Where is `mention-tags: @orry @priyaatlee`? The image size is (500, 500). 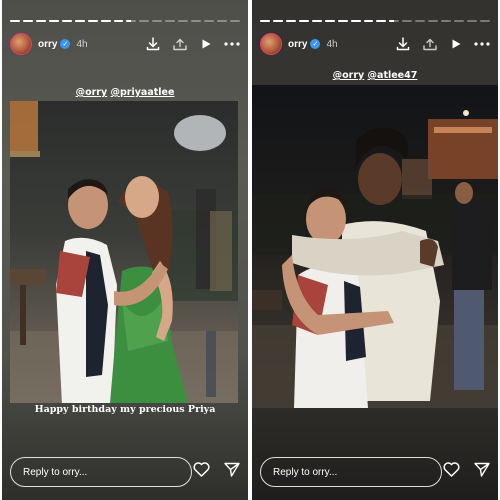 mention-tags: @orry @priyaatlee is located at coordinates (125, 92).